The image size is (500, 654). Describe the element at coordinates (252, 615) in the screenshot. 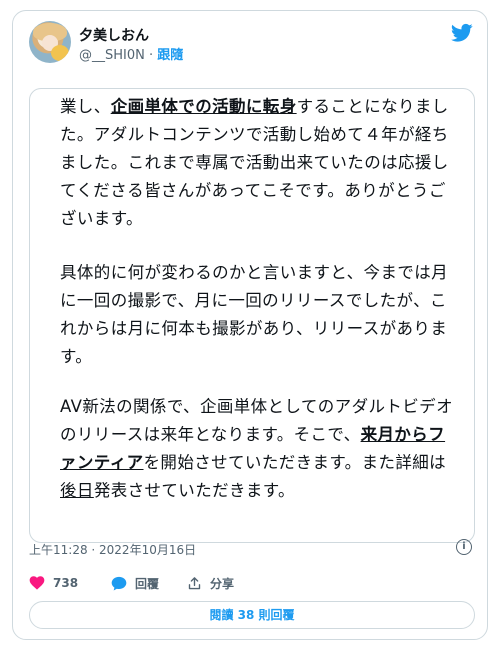

I see `read-replies-button: 閱讀 38 則回覆` at that location.